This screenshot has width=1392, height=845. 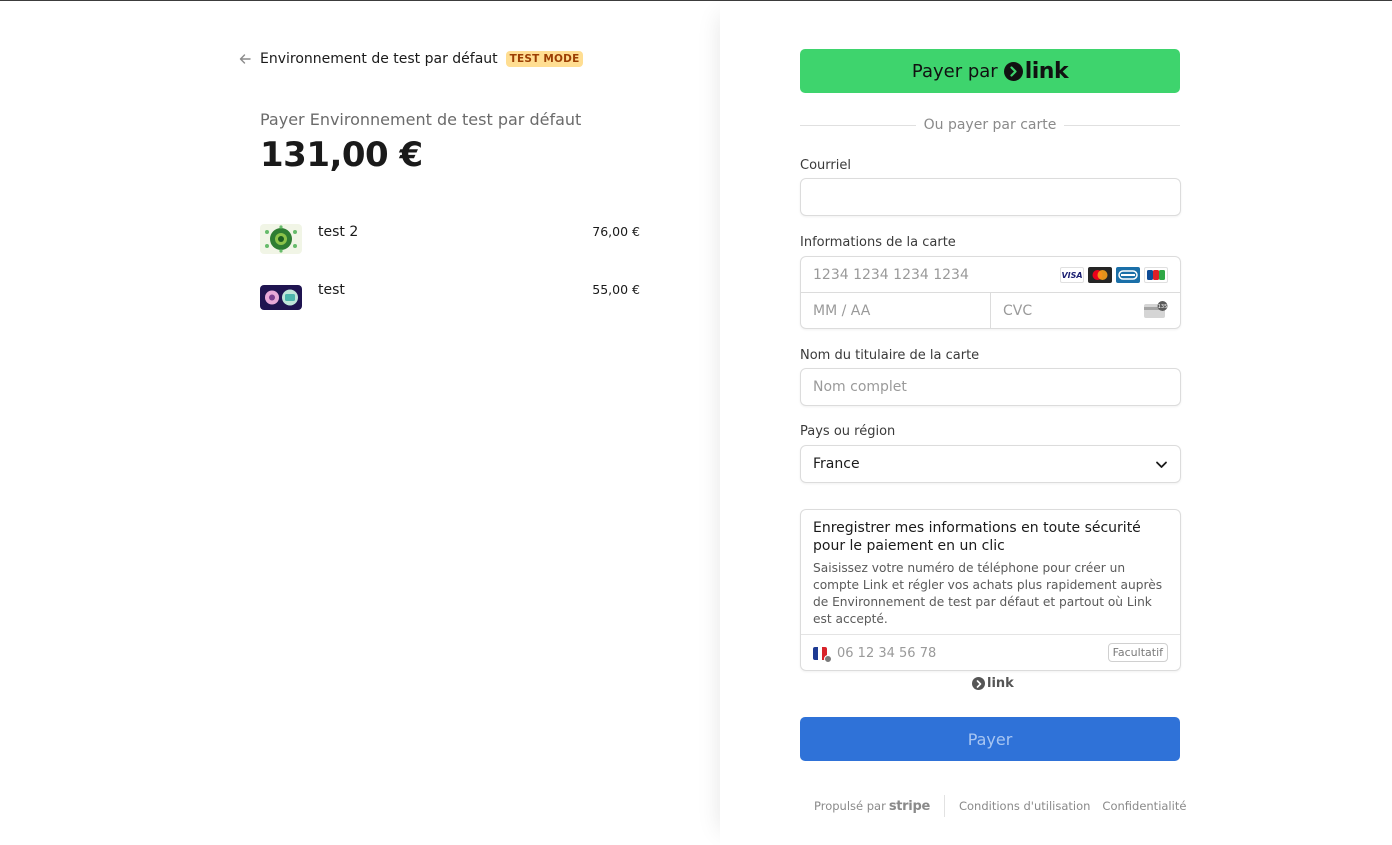 I want to click on test-mode-badge: TEST MODE, so click(x=544, y=59).